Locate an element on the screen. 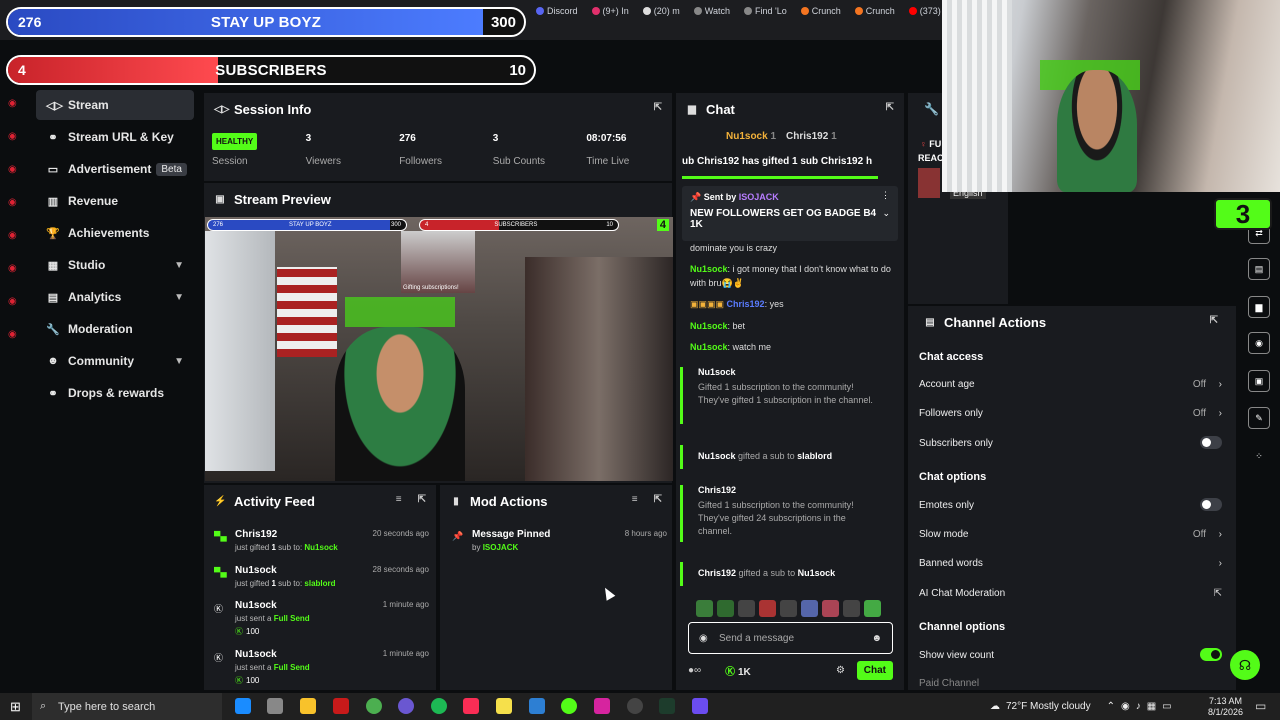  sidebar-item-community: ☻ Community ▼ is located at coordinates (115, 361).